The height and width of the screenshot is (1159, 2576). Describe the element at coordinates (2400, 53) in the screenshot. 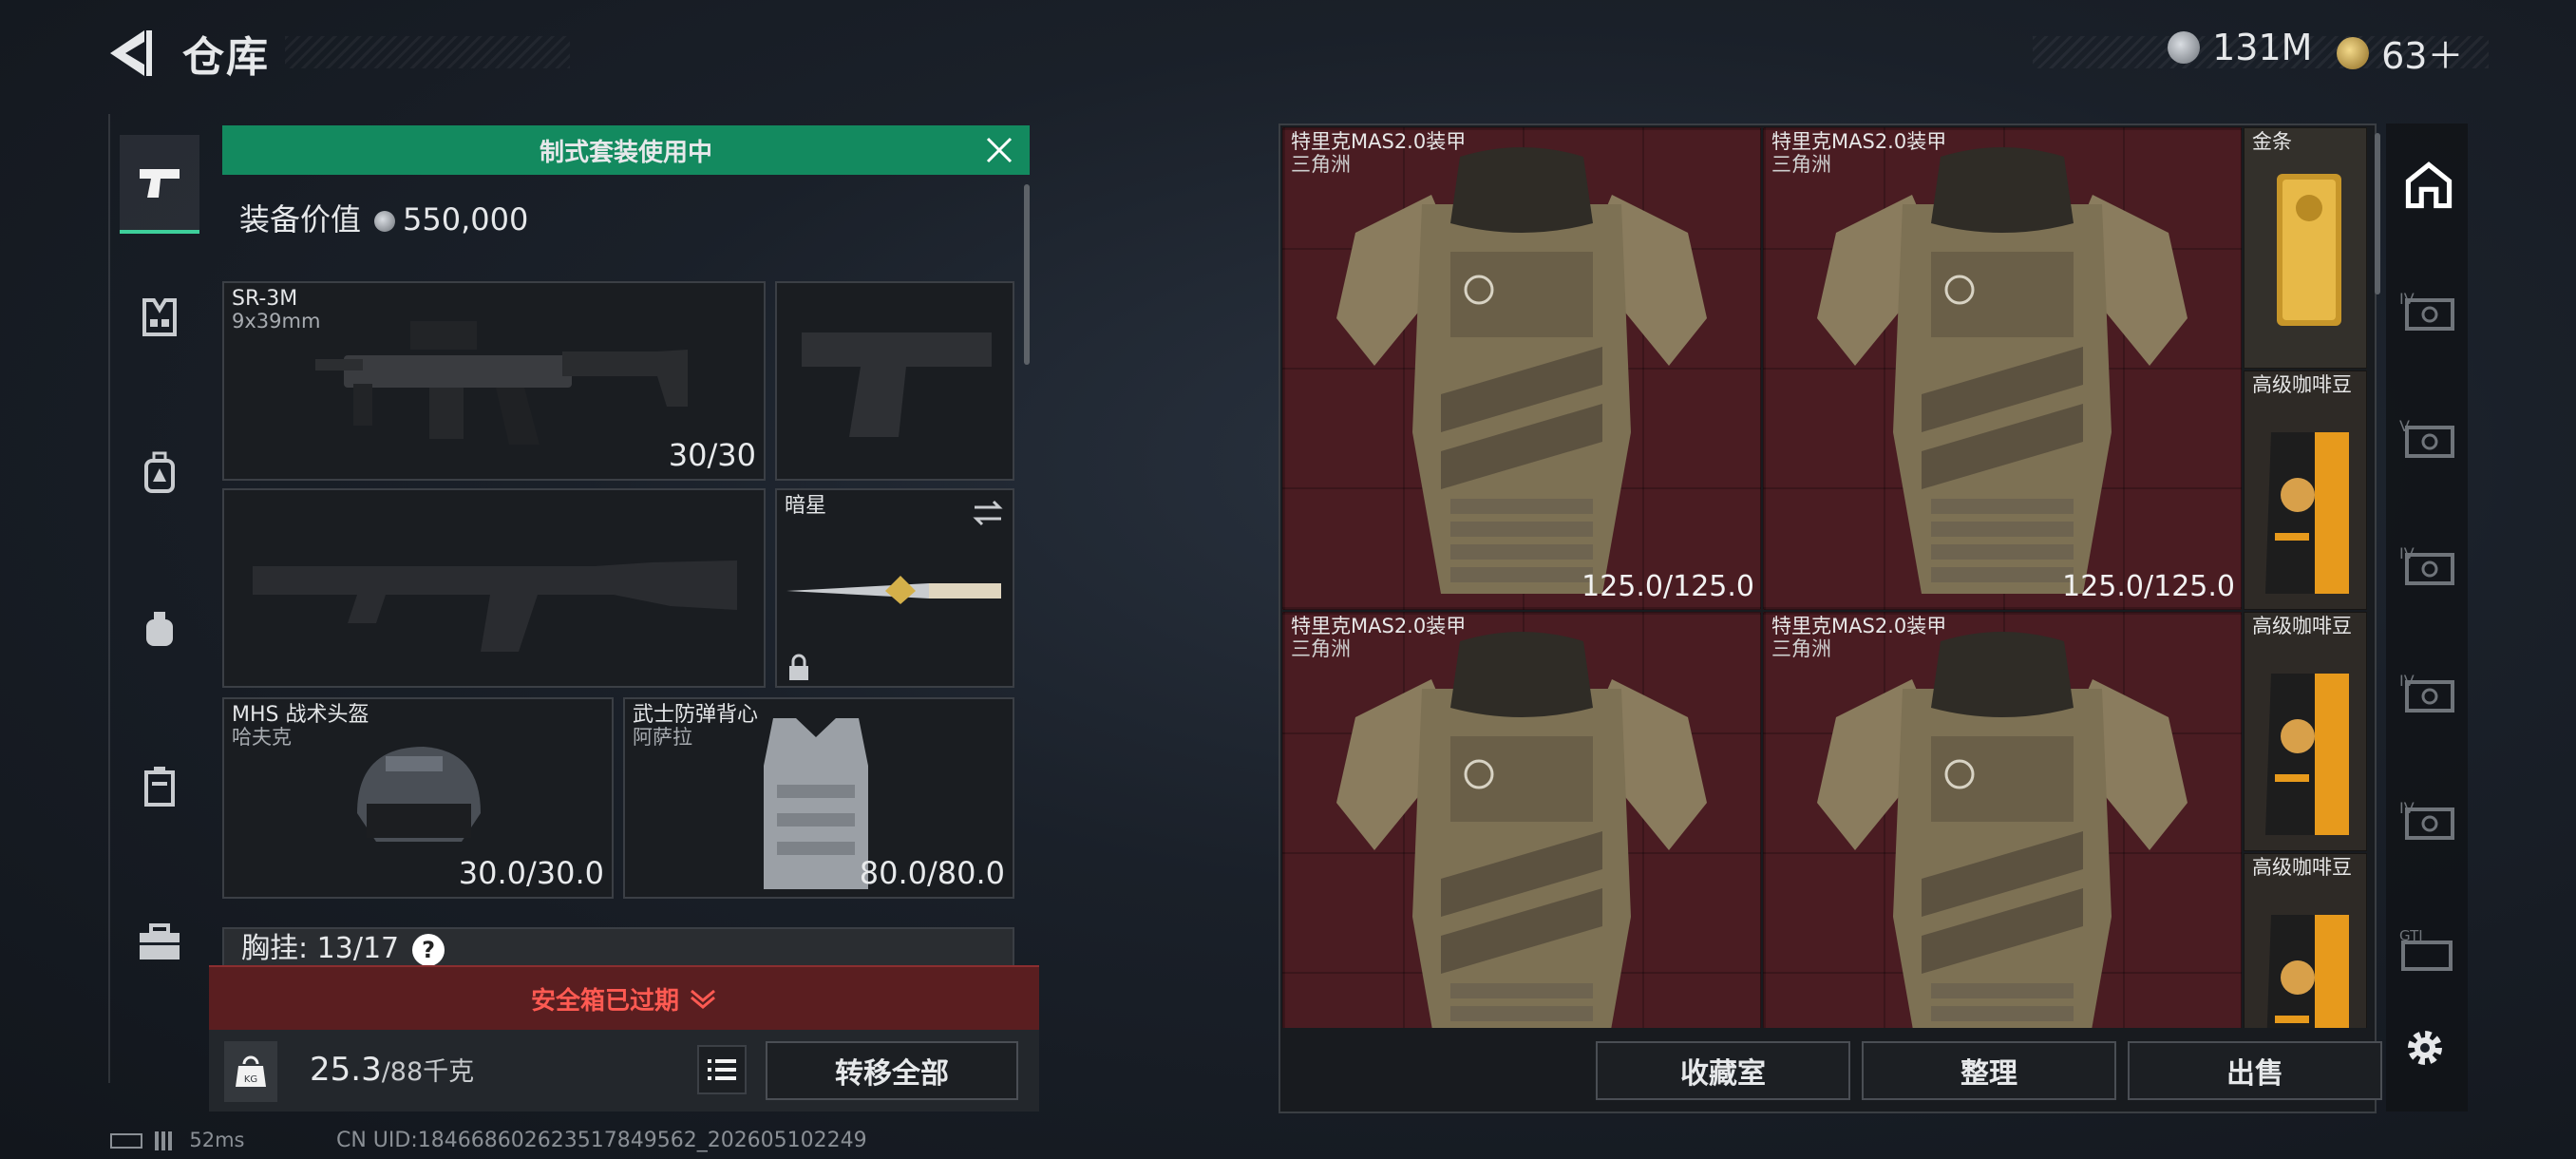

I see `currency-gold: 63＋` at that location.